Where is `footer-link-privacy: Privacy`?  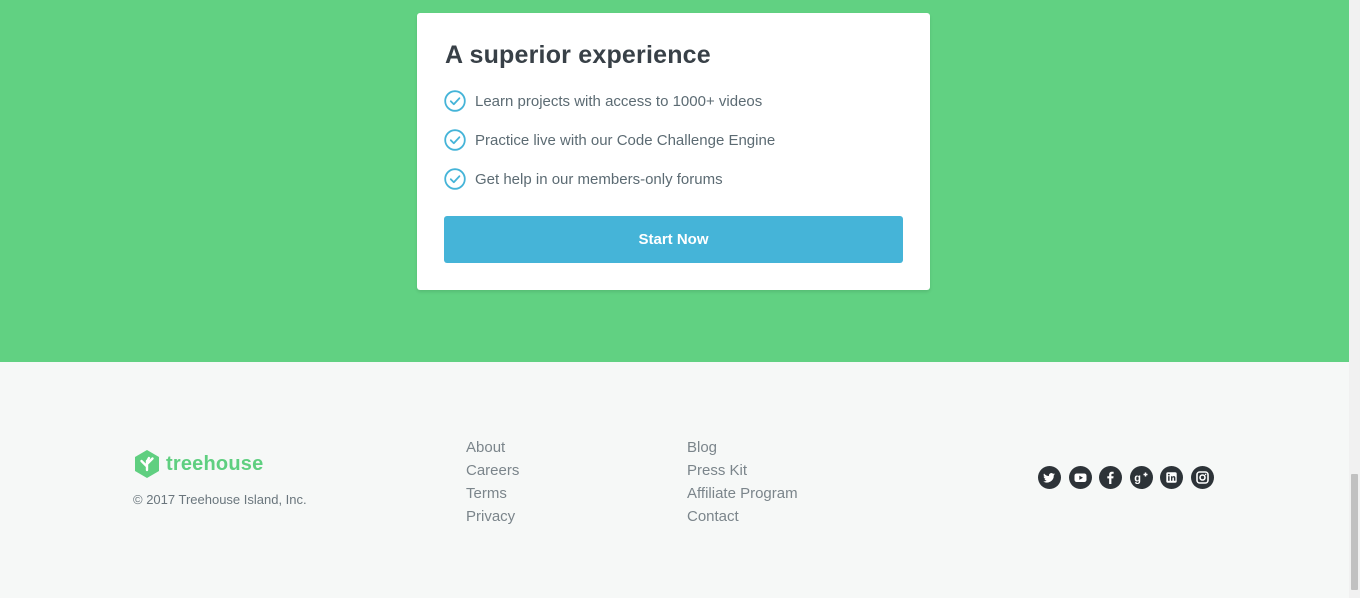 footer-link-privacy: Privacy is located at coordinates (492, 516).